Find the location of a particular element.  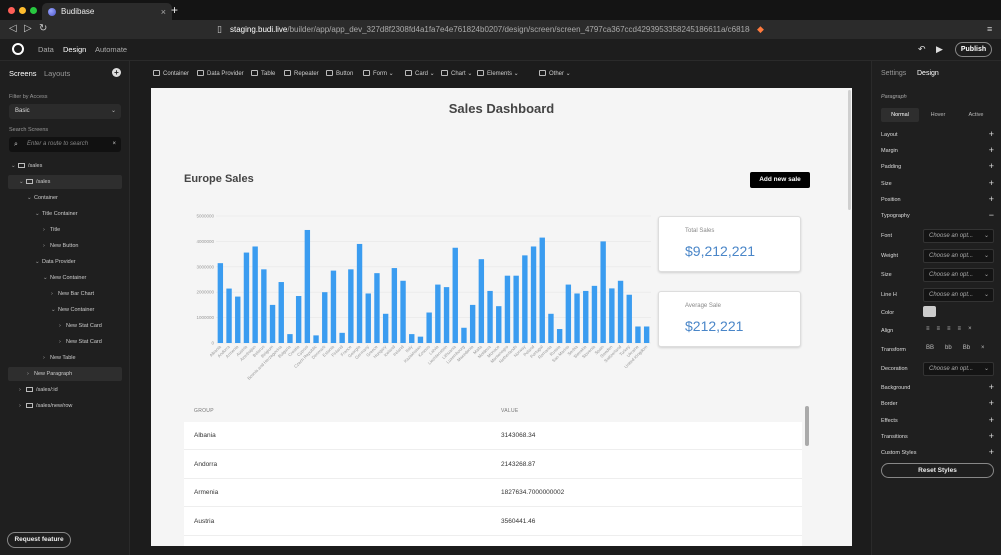

forward-icon: ▷ is located at coordinates (28, 28).